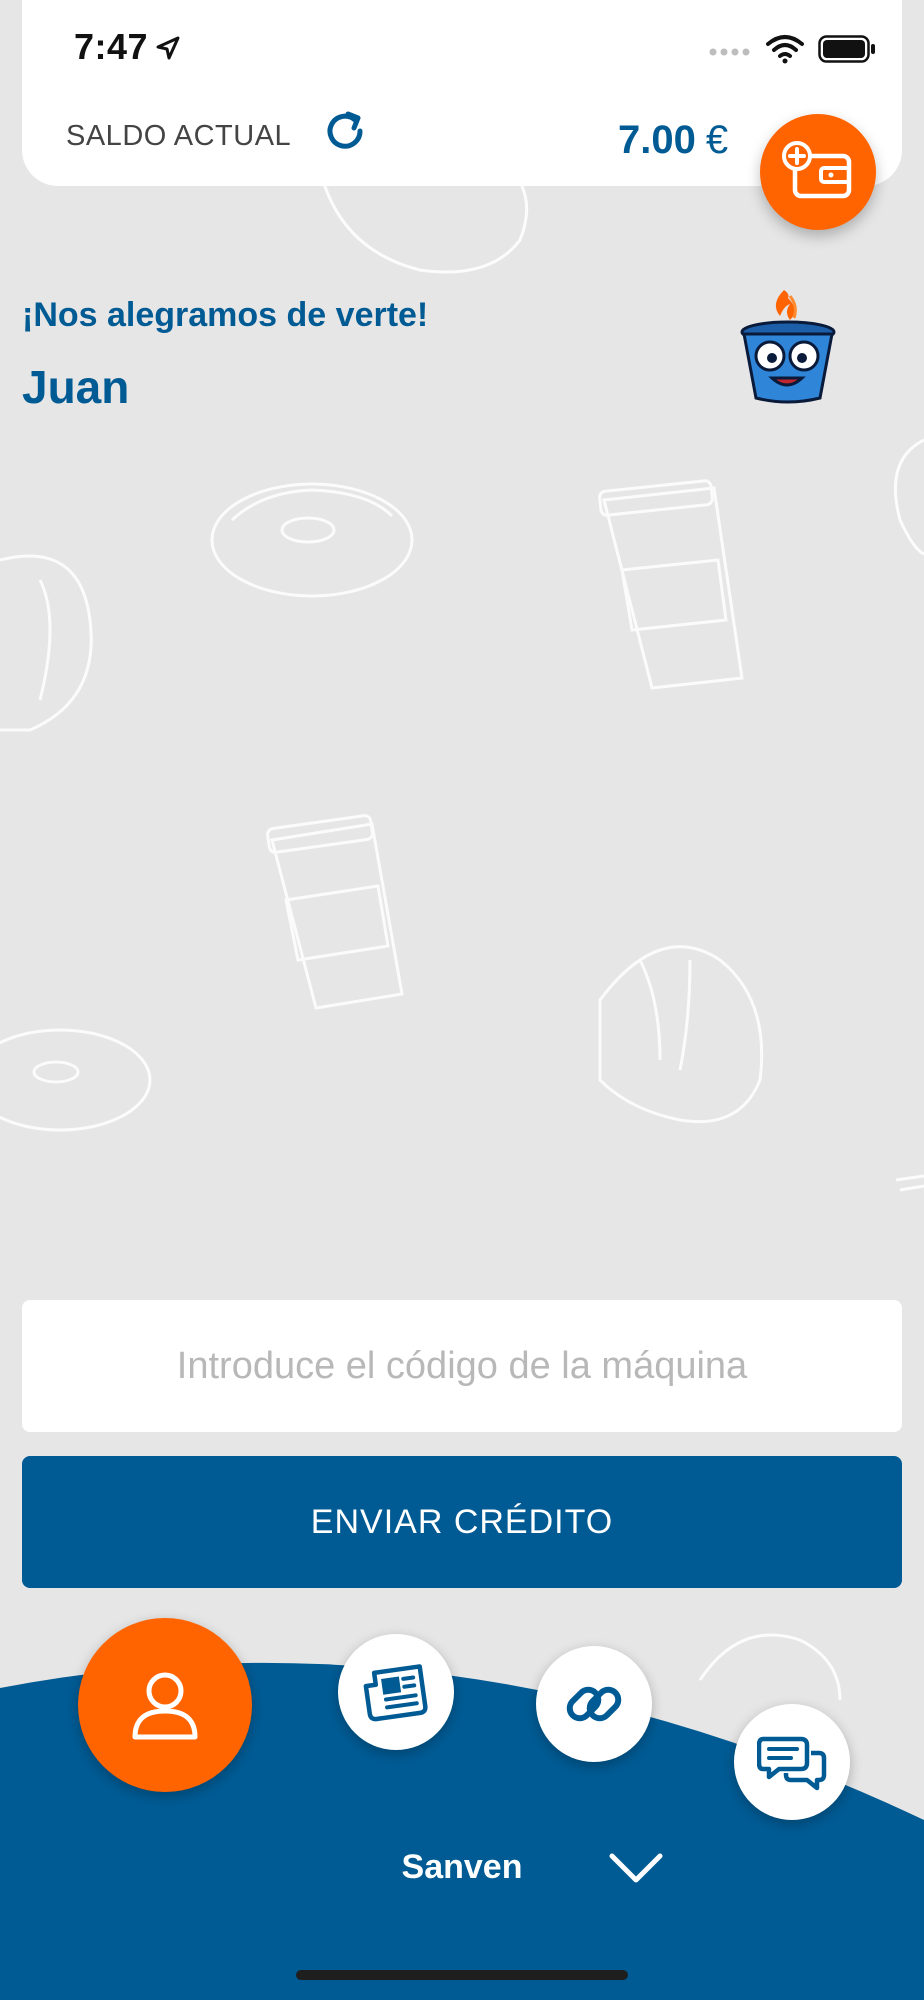  What do you see at coordinates (345, 131) in the screenshot?
I see `refresh-icon` at bounding box center [345, 131].